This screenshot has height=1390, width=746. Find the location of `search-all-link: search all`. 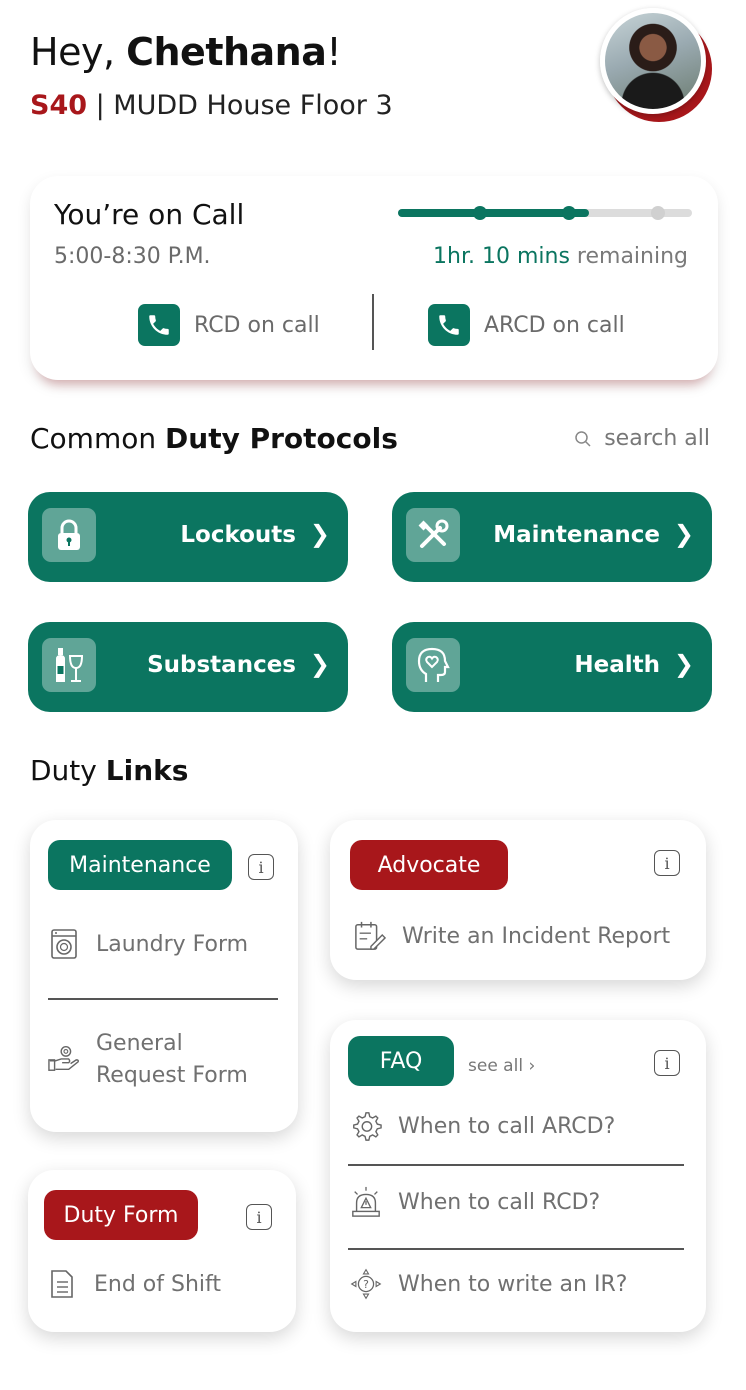

search-all-link: search all is located at coordinates (642, 438).